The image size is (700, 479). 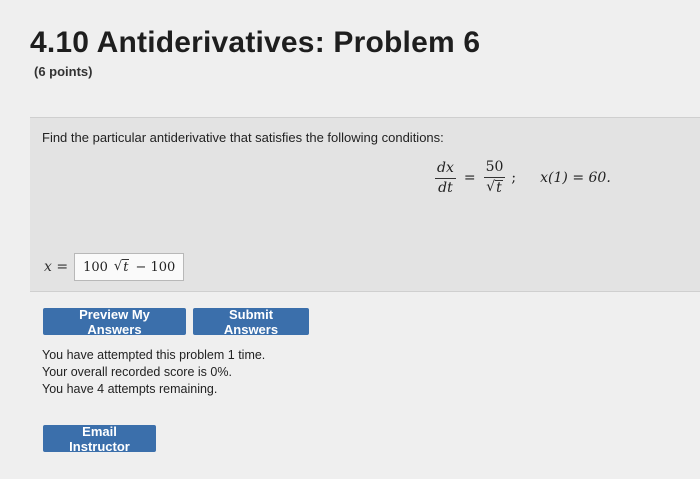 What do you see at coordinates (114, 322) in the screenshot?
I see `preview-answers-button: Preview My Answers` at bounding box center [114, 322].